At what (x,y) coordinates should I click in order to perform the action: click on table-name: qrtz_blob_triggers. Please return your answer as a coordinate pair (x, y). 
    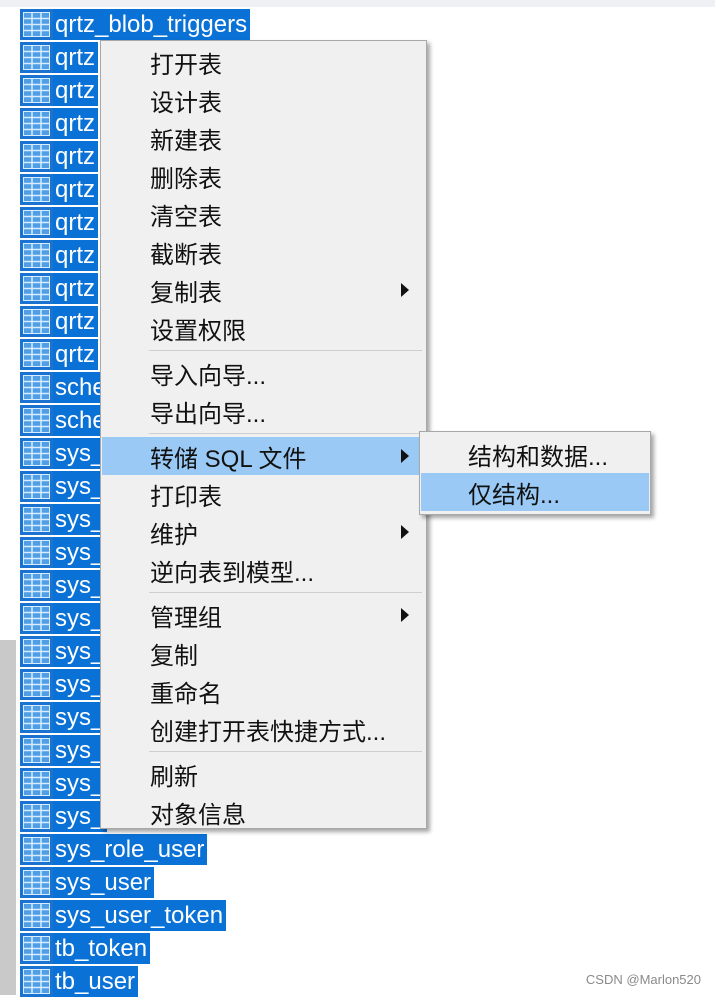
    Looking at the image, I should click on (152, 24).